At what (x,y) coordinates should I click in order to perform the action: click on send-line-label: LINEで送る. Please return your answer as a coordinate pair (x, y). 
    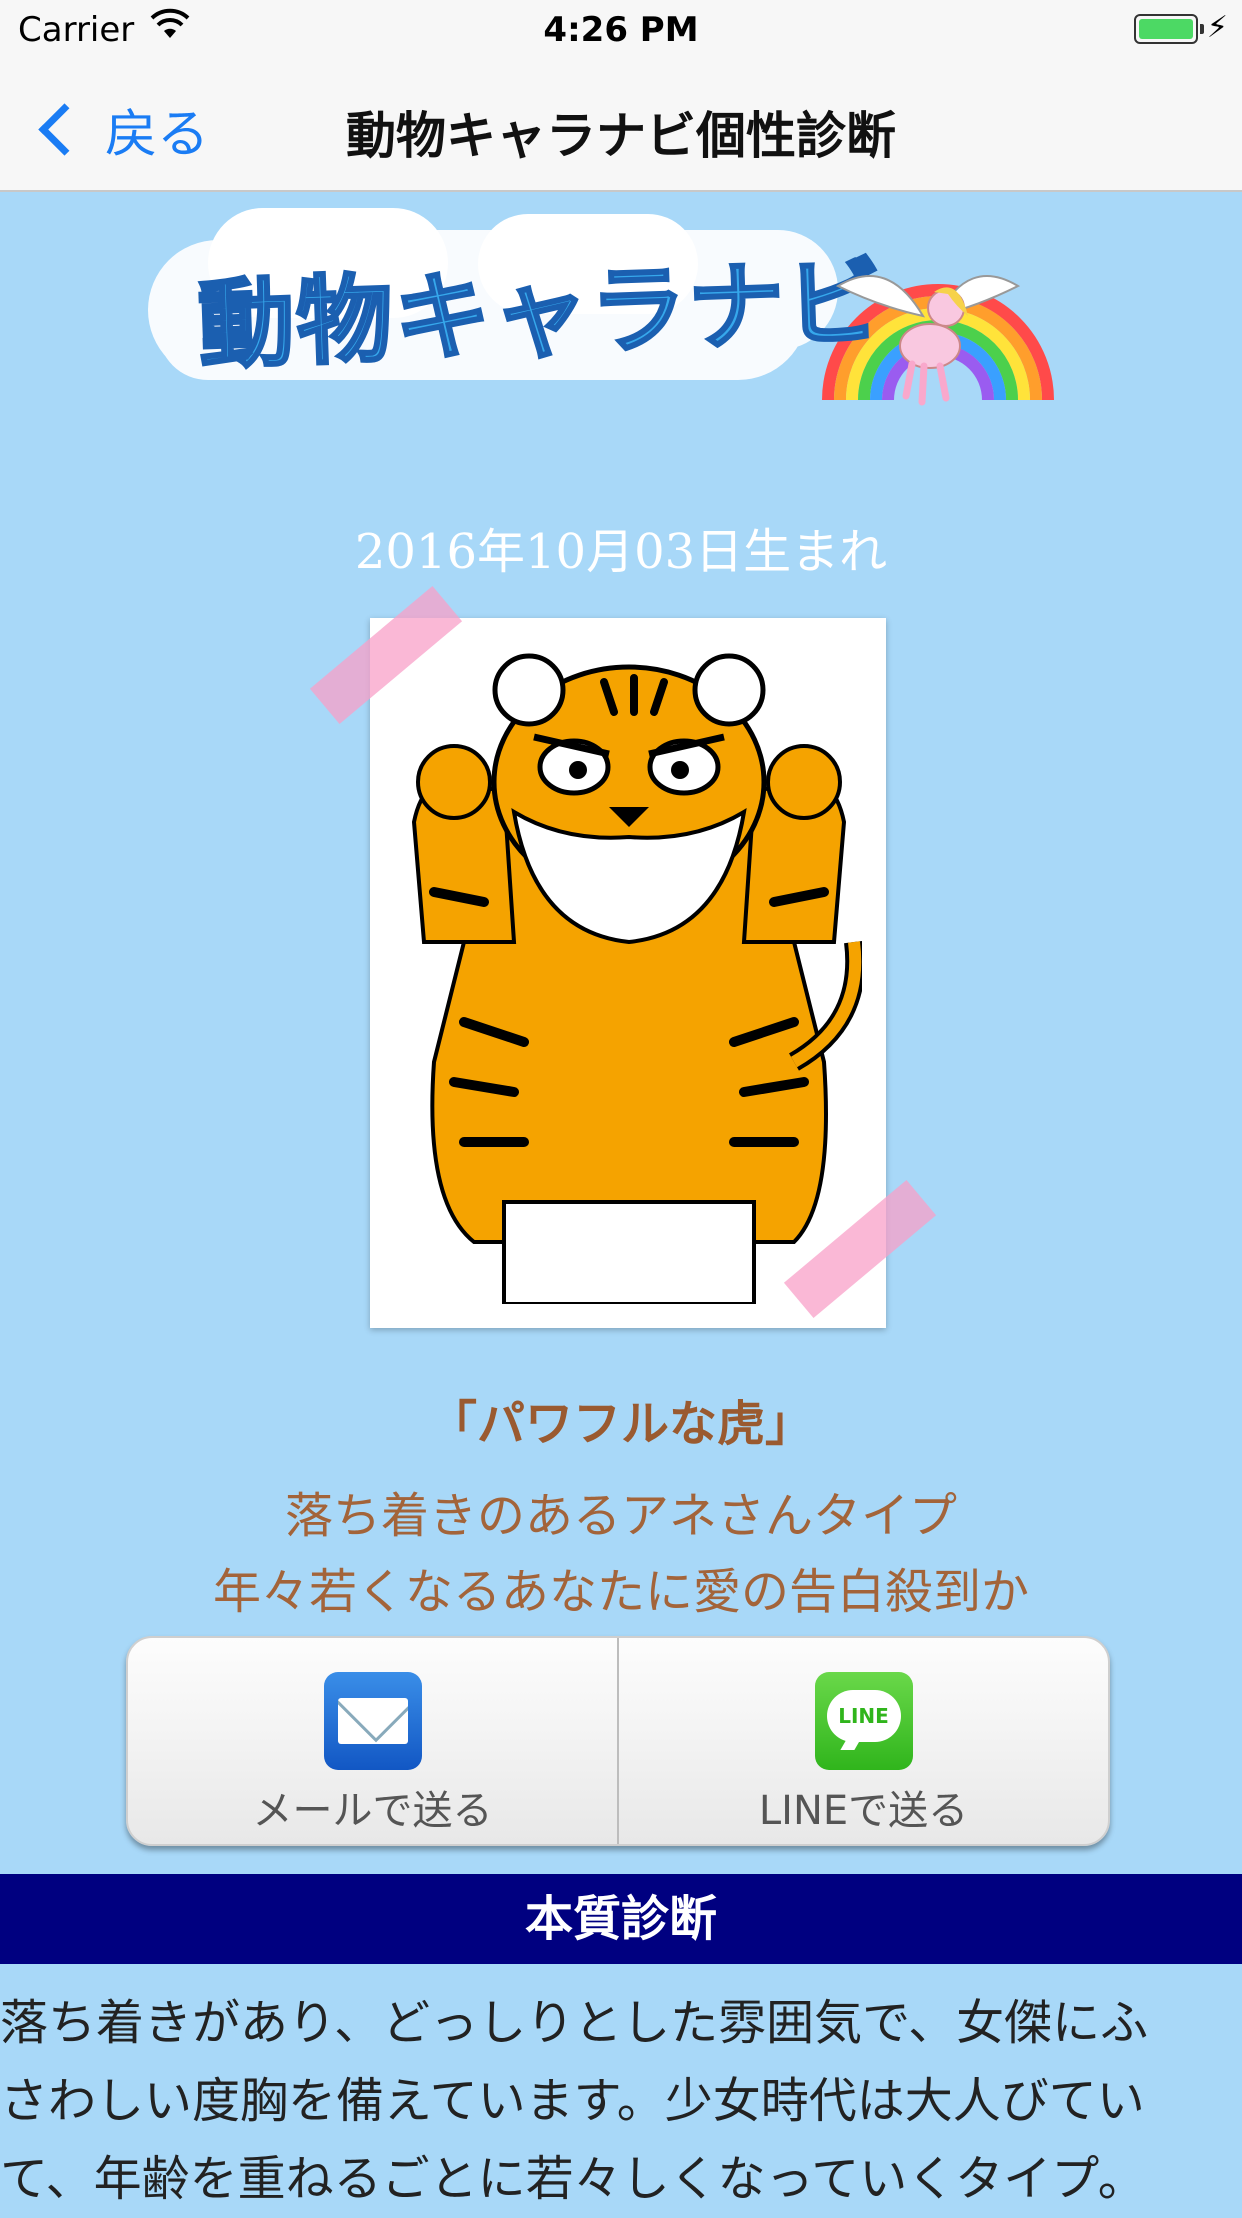
    Looking at the image, I should click on (863, 1811).